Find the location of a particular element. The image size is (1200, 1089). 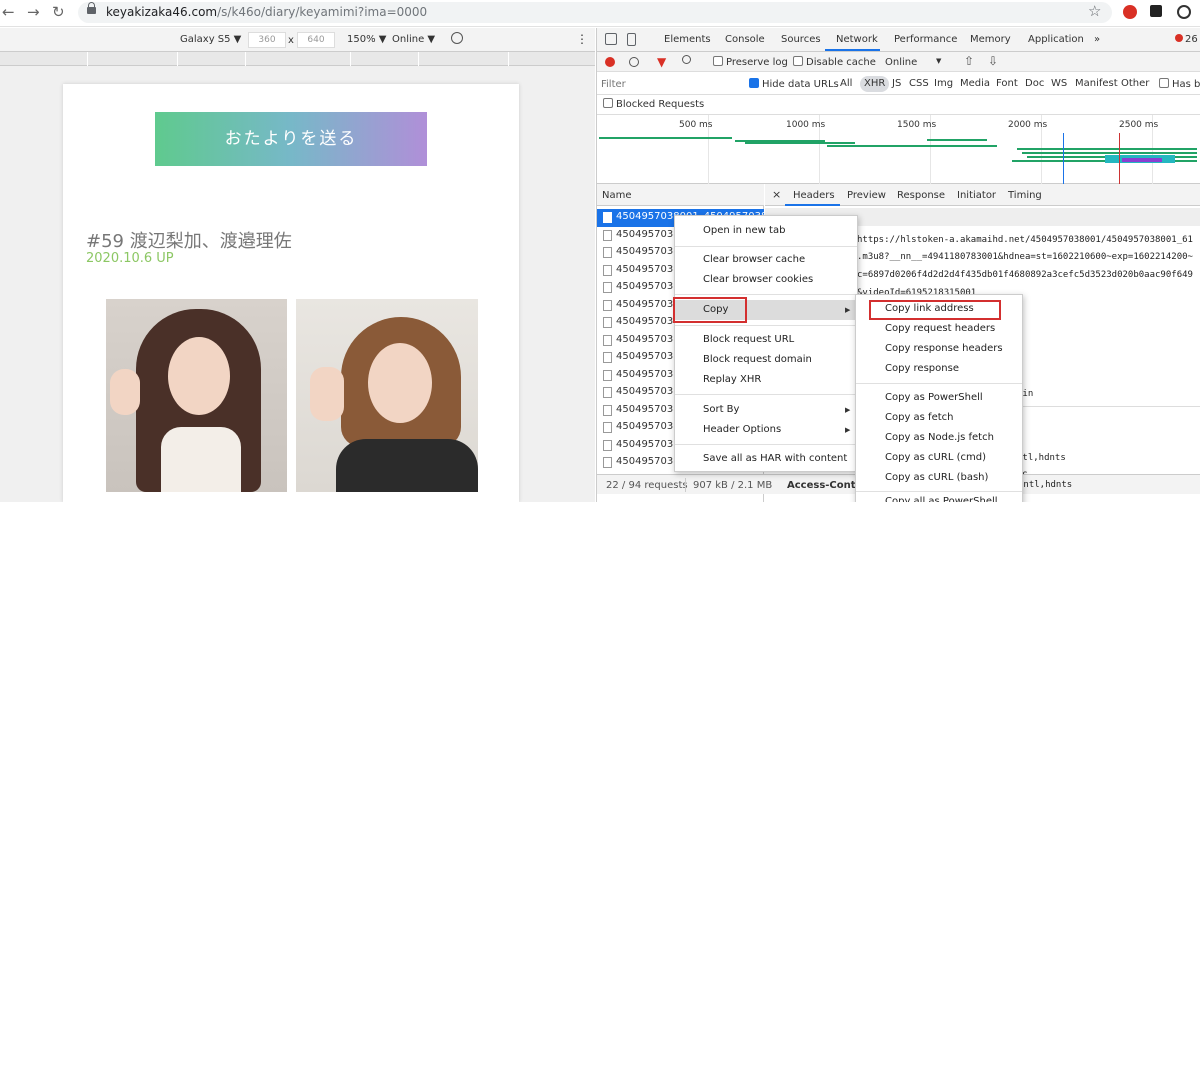

tab-performance: Performance is located at coordinates (925, 39).